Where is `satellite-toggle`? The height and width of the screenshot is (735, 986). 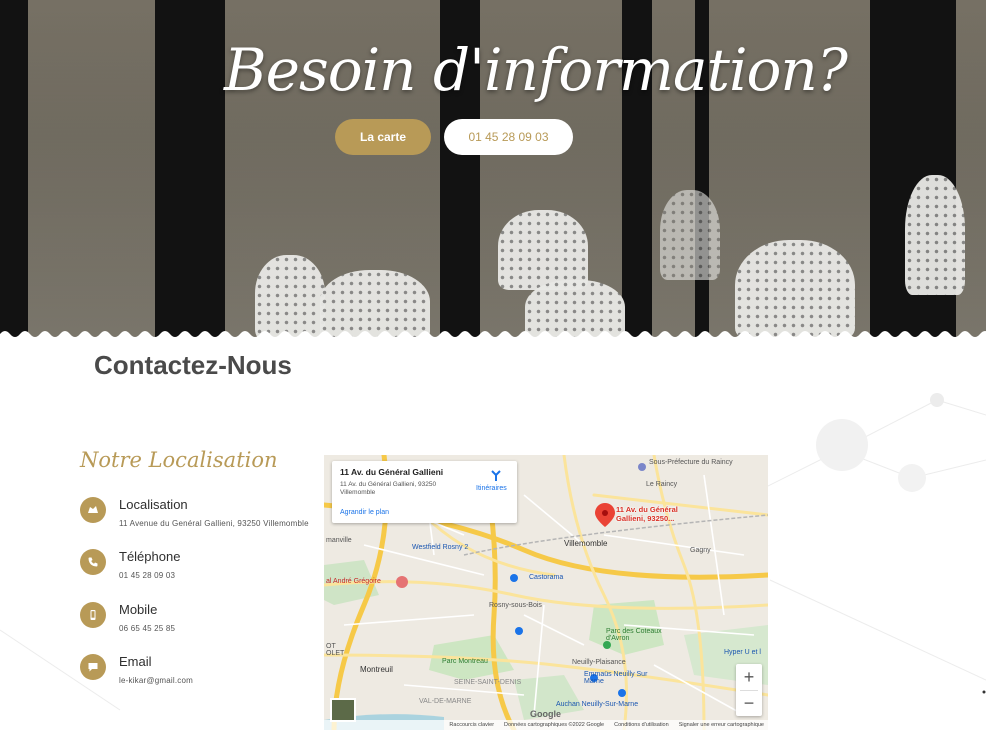
satellite-toggle is located at coordinates (343, 710).